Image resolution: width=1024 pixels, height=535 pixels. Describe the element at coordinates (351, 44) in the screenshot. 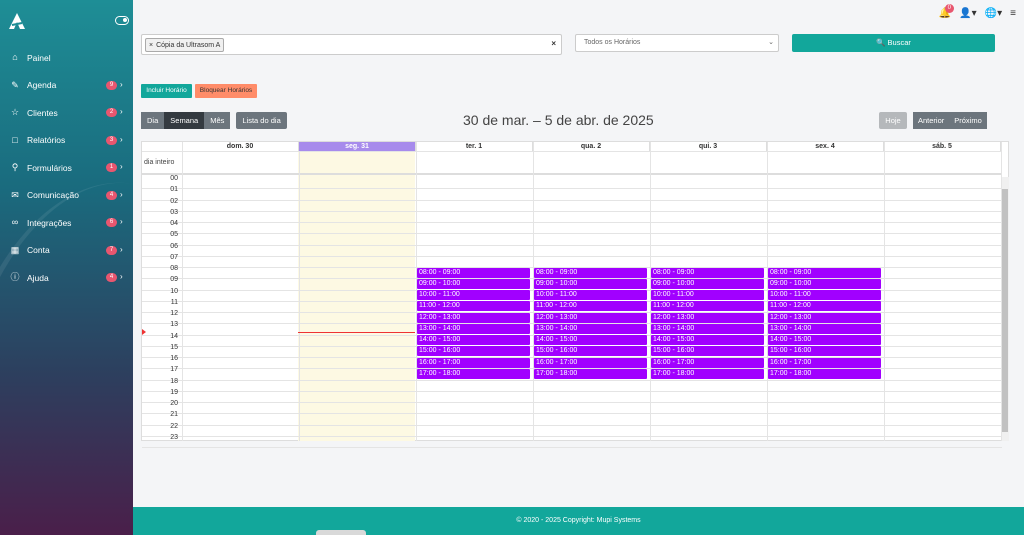

I see `resource-filter-input: × Cópia da Ultrasom A ×` at that location.